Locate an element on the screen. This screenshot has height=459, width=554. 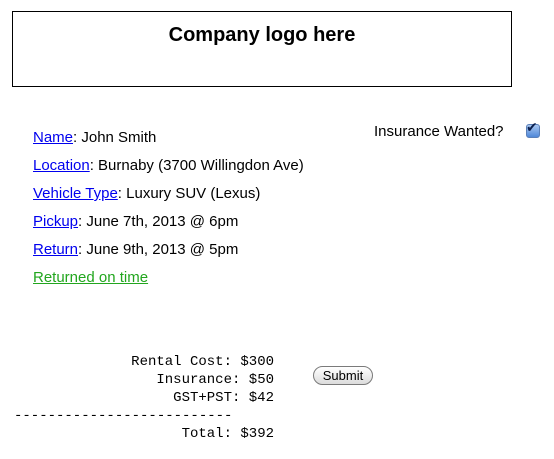
pickup-link: Pickup is located at coordinates (55, 221).